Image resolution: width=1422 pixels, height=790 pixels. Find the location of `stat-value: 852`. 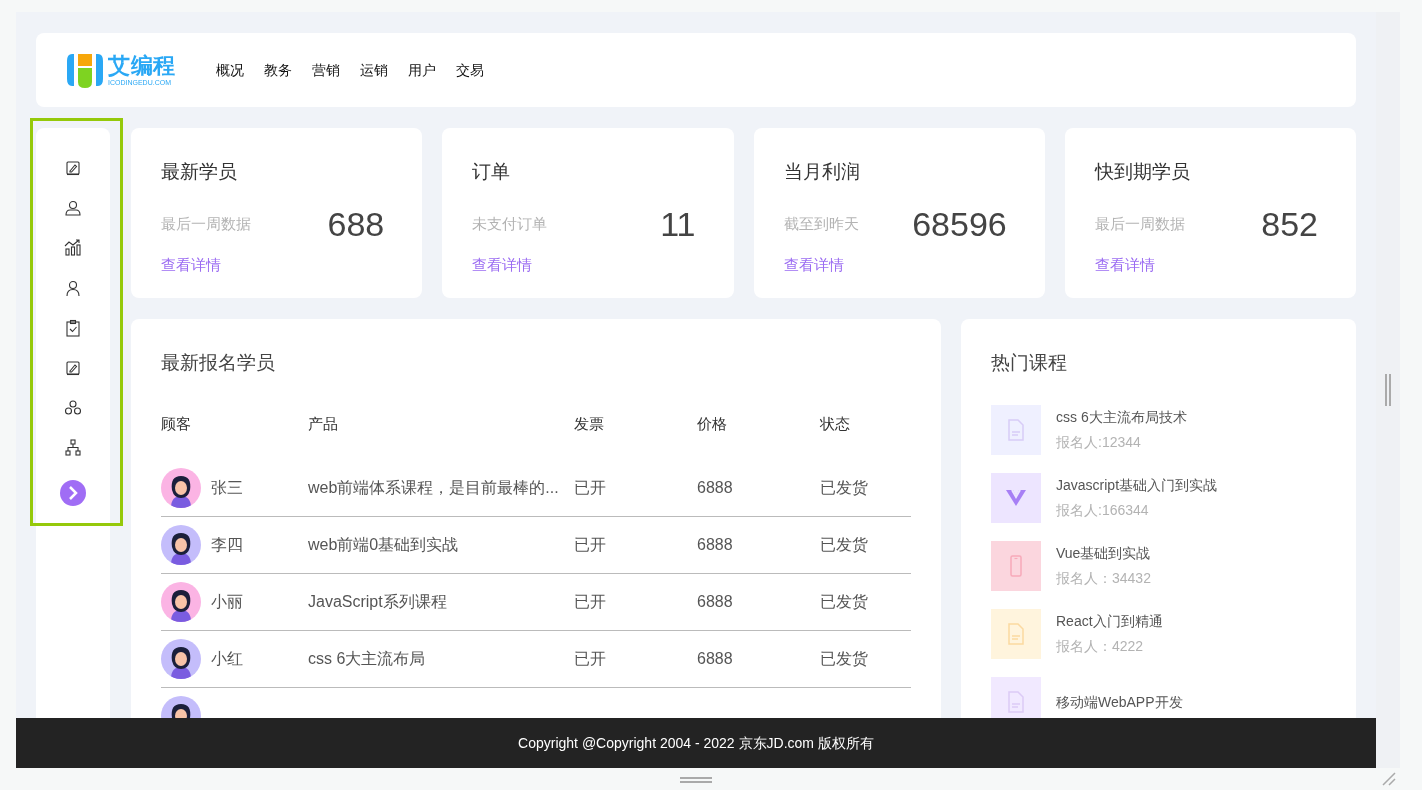

stat-value: 852 is located at coordinates (1289, 224).